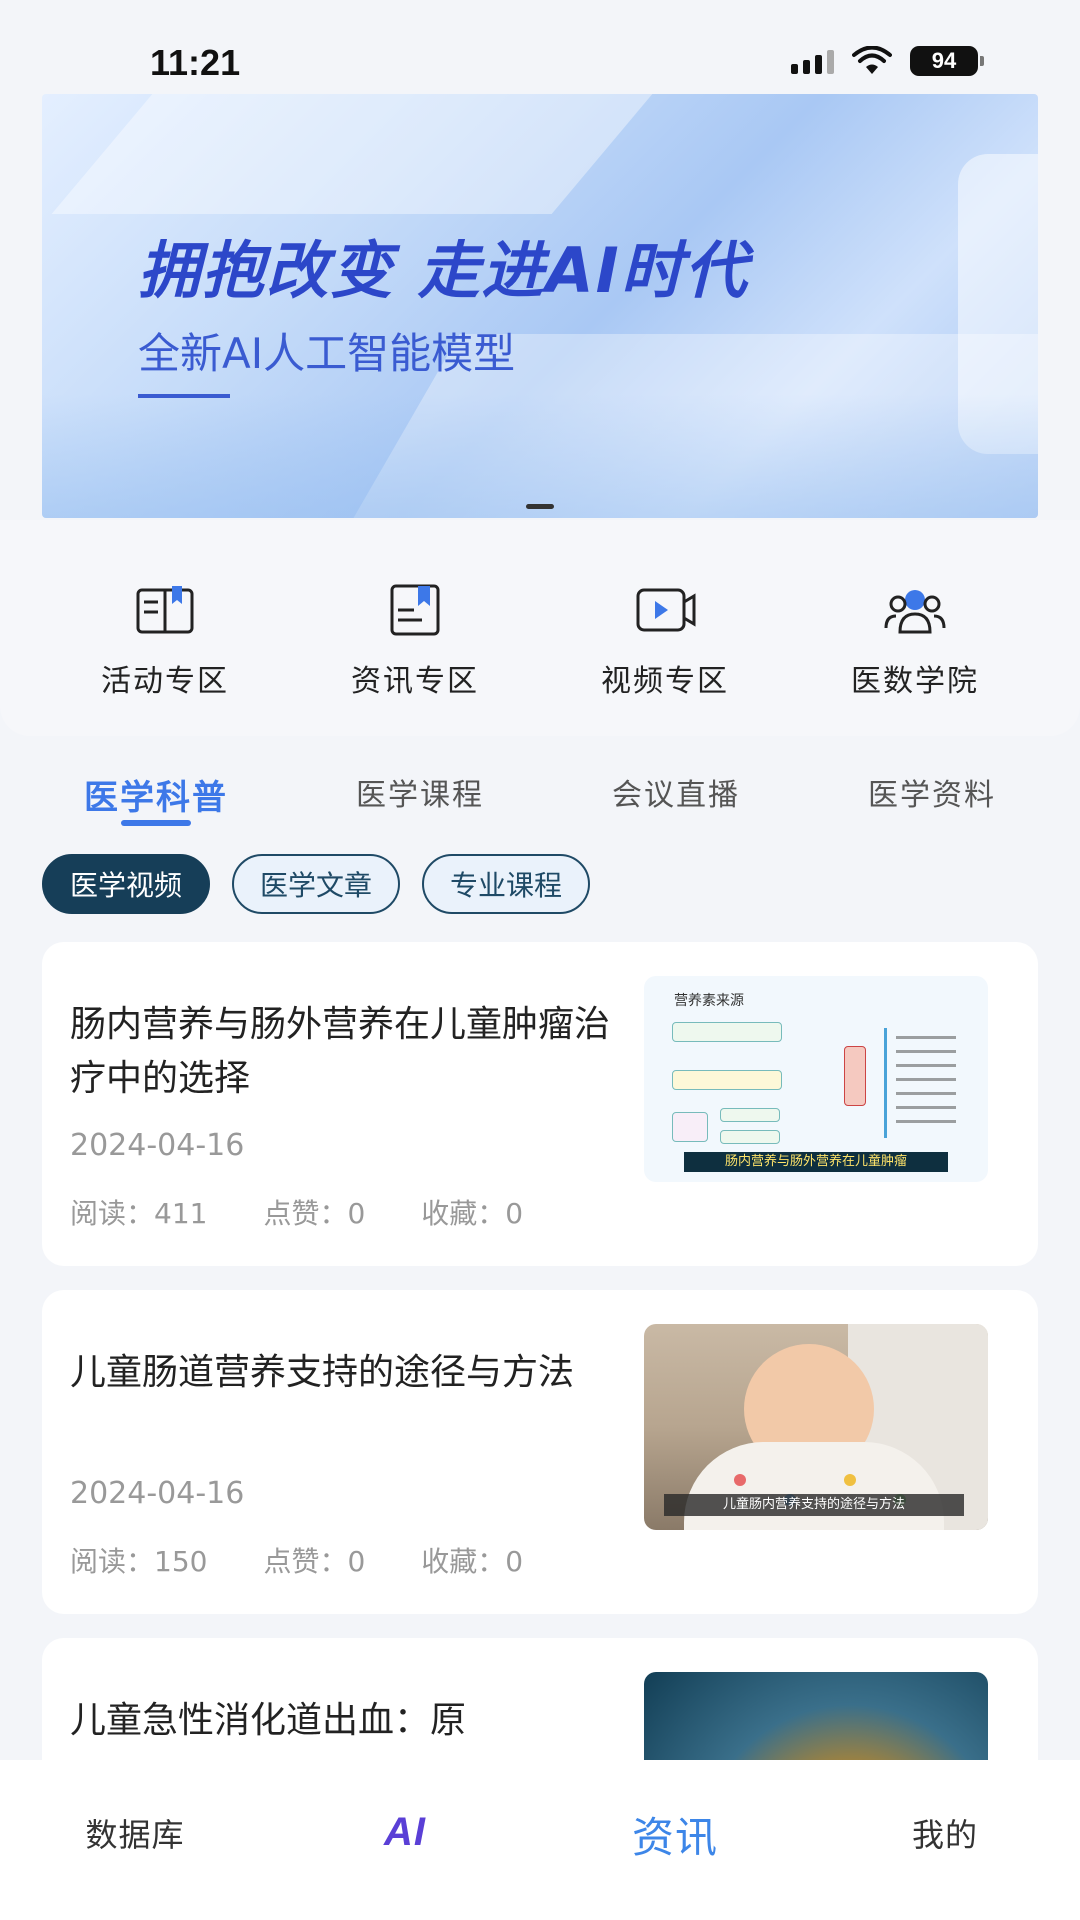  Describe the element at coordinates (666, 610) in the screenshot. I see `video-icon` at that location.